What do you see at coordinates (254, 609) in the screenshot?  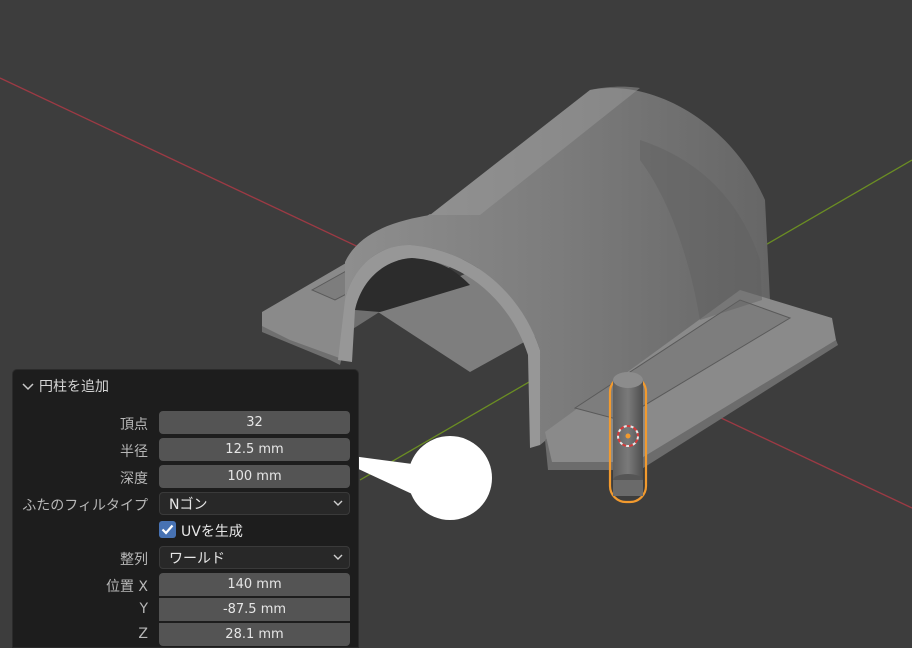 I see `location-y-field: -87.5 mm` at bounding box center [254, 609].